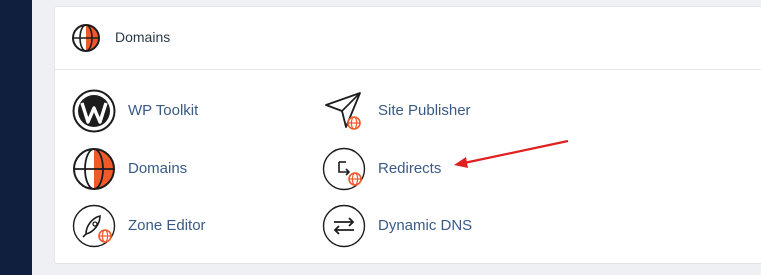 The height and width of the screenshot is (275, 761). What do you see at coordinates (167, 225) in the screenshot?
I see `tool-label: Zone Editor` at bounding box center [167, 225].